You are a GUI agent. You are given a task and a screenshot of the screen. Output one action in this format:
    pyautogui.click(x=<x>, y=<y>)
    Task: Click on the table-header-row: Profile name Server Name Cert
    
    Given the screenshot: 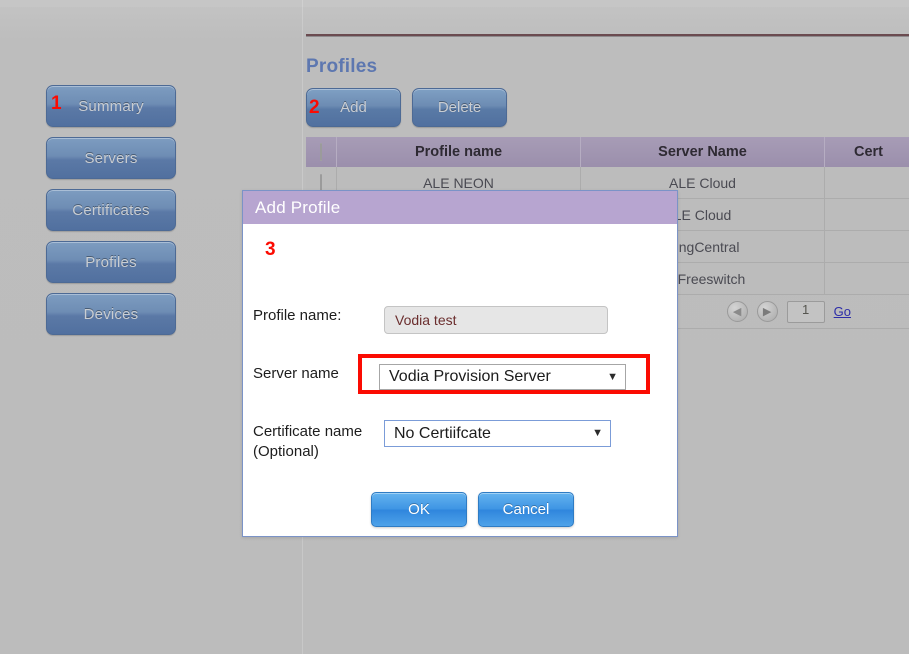 What is the action you would take?
    pyautogui.click(x=607, y=152)
    